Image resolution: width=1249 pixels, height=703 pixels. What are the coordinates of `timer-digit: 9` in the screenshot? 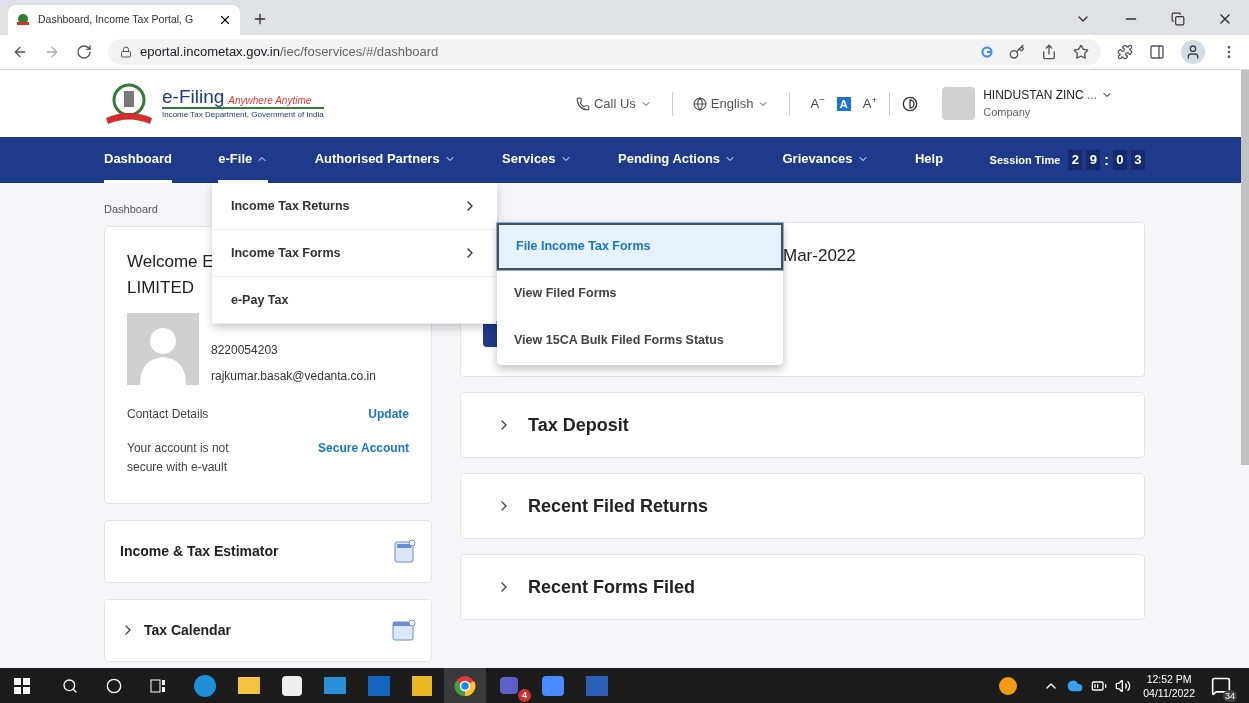 It's located at (1093, 160).